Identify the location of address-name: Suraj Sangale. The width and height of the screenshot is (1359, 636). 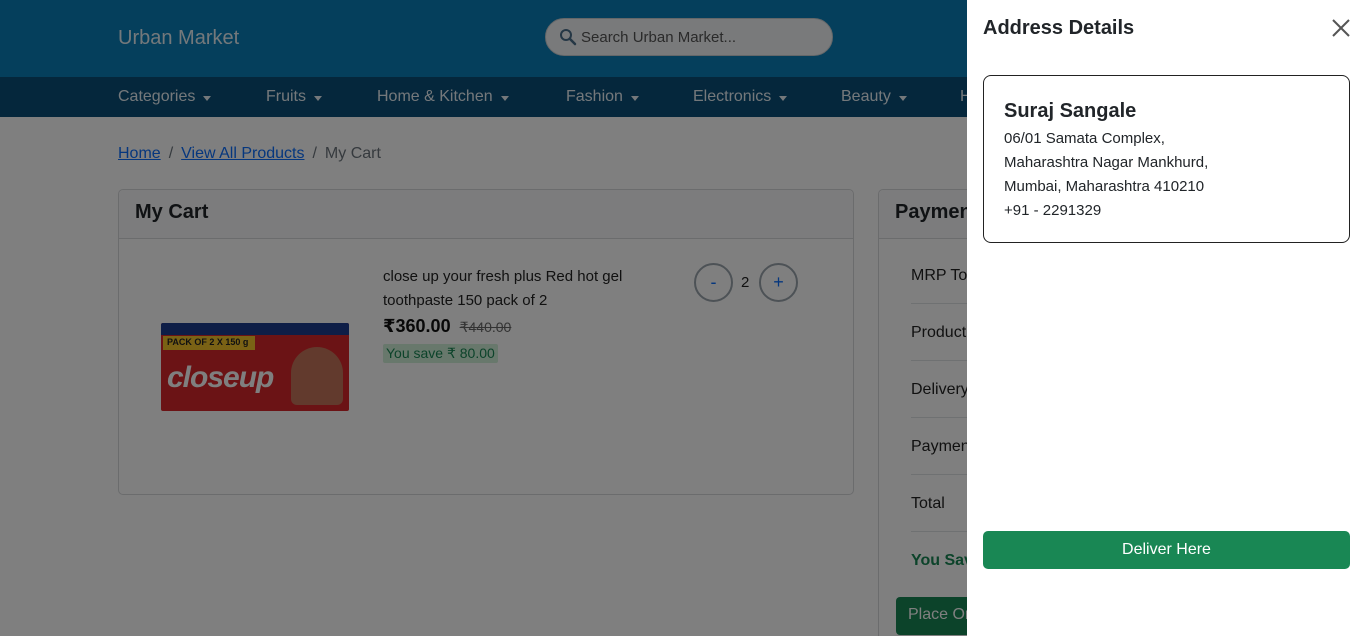
(1070, 111).